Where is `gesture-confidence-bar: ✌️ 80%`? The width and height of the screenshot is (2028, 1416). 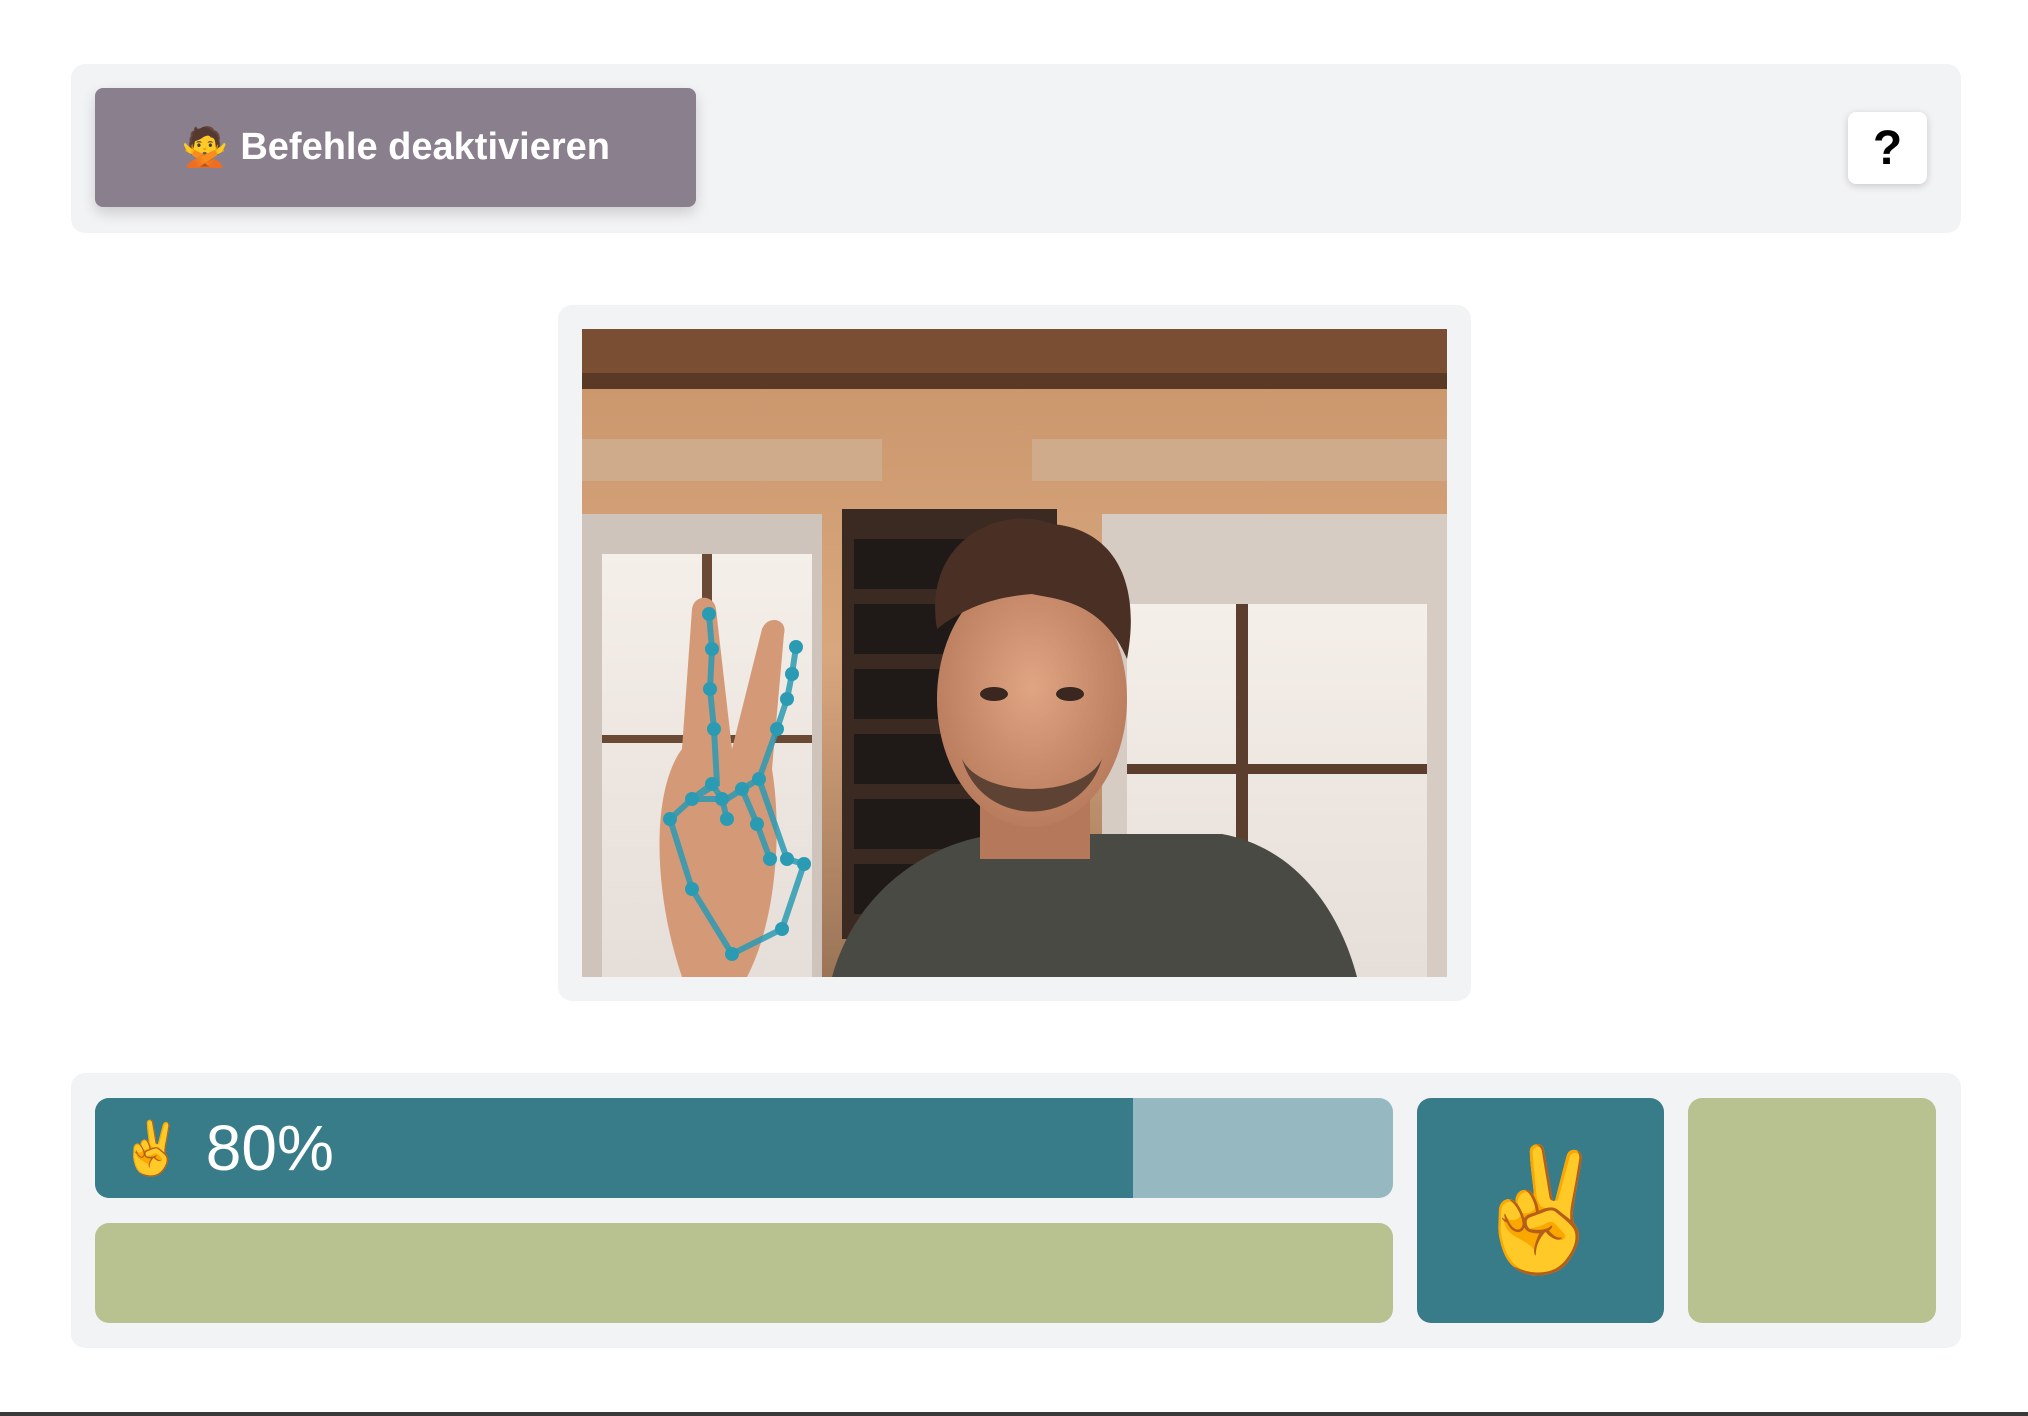
gesture-confidence-bar: ✌️ 80% is located at coordinates (744, 1148).